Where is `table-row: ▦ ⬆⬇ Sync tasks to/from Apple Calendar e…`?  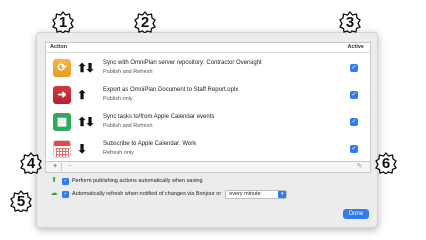 table-row: ▦ ⬆⬇ Sync tasks to/from Apple Calendar e… is located at coordinates (208, 122).